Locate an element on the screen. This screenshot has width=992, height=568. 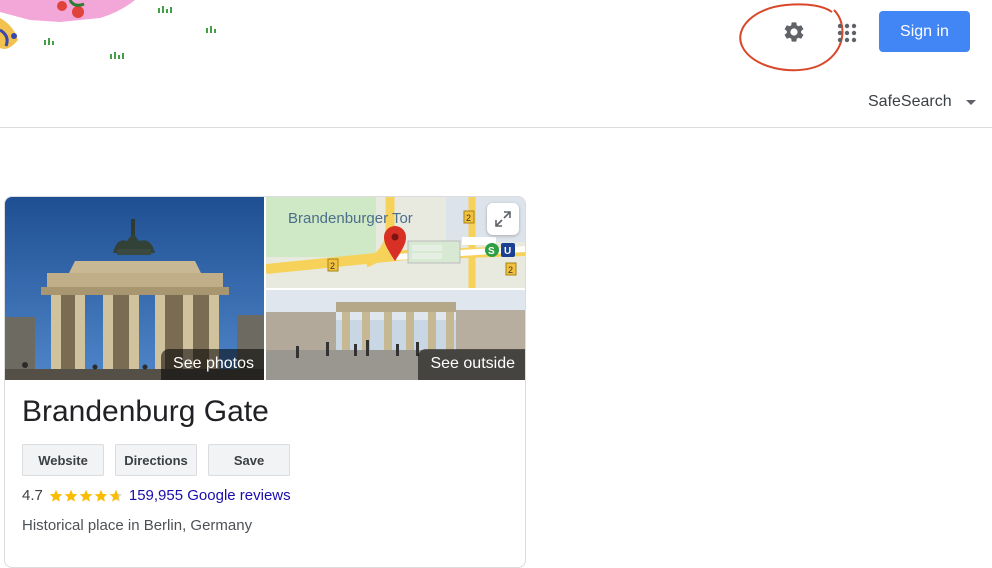
place-subtitle: Historical place in Berlin, Germany is located at coordinates (137, 525).